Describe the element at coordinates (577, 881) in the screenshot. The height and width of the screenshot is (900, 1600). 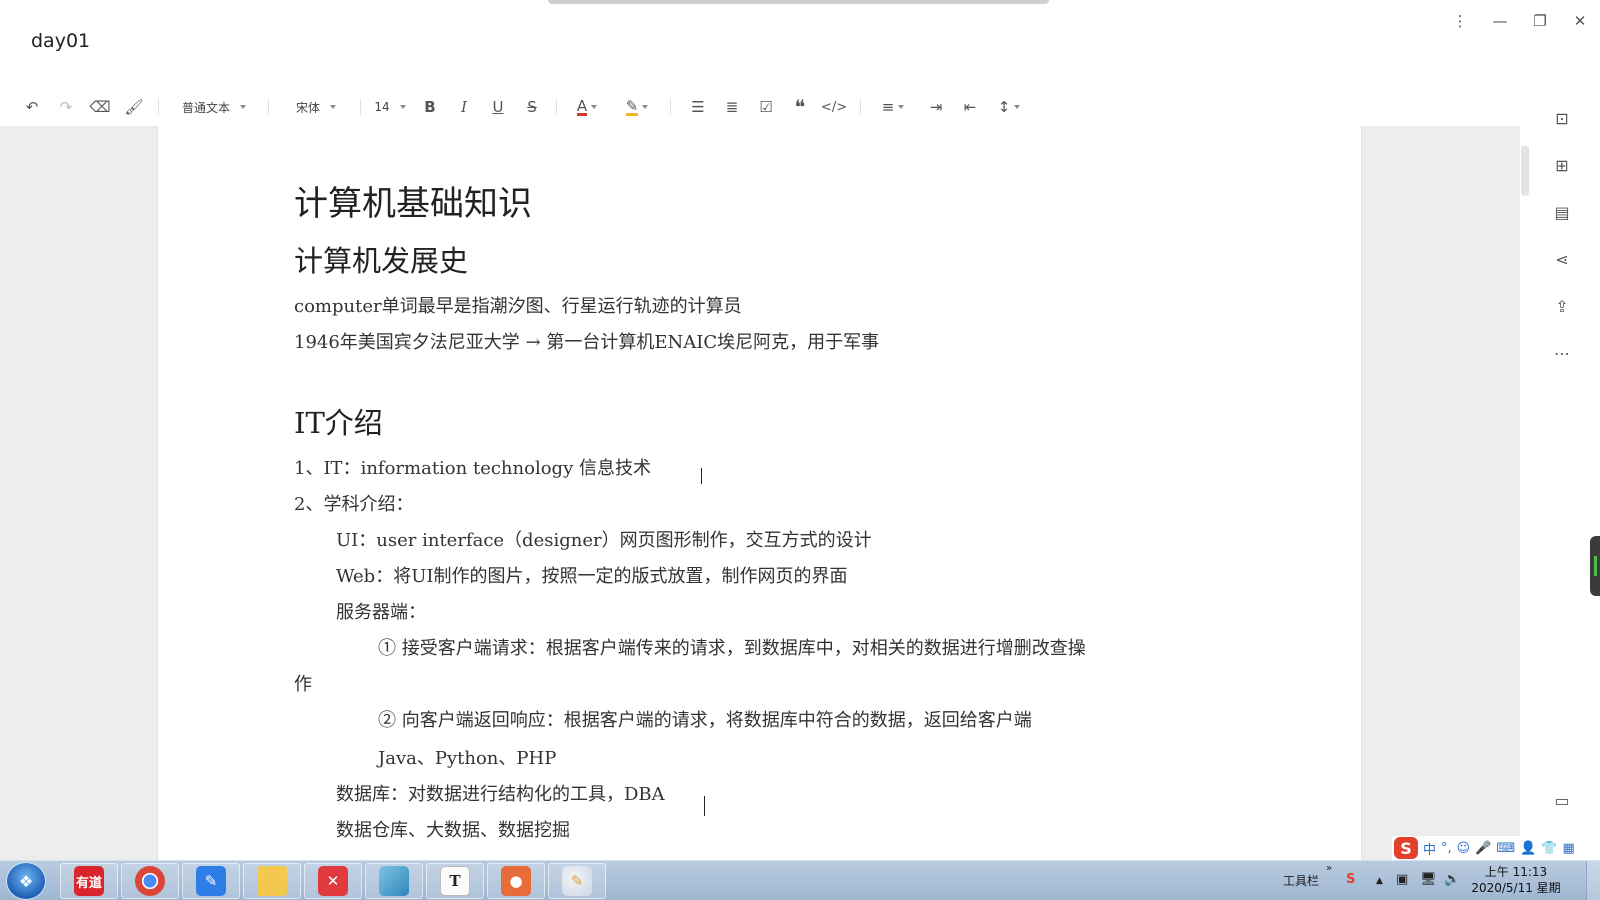
I see `taskbar-paint: ✎` at that location.